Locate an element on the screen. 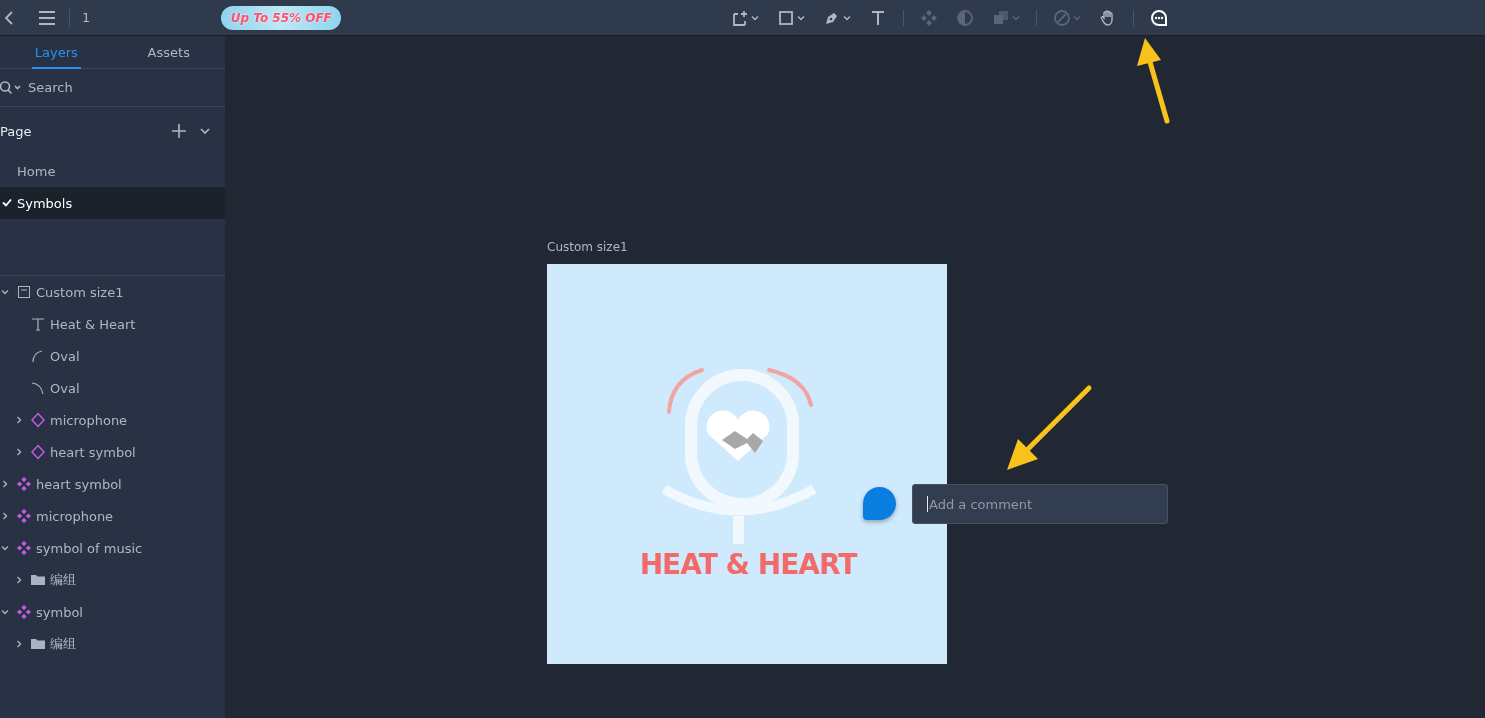  artboard-layer-icon is located at coordinates (24, 292).